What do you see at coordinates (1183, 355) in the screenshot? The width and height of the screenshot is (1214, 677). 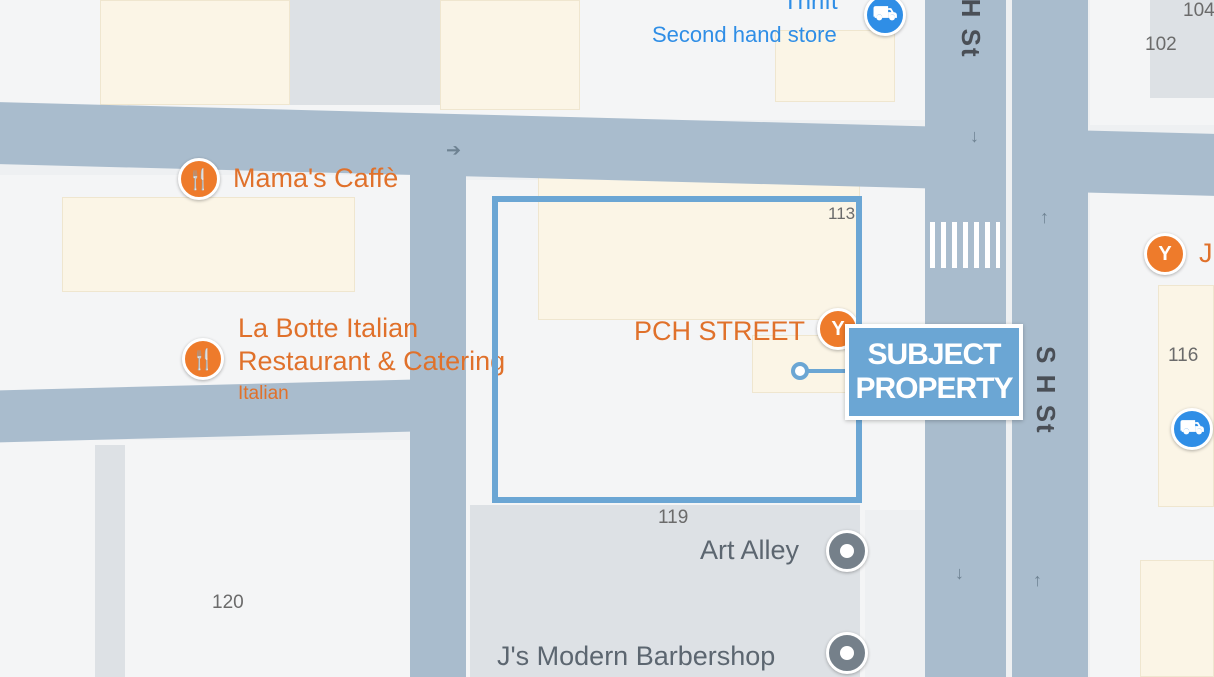 I see `lot-number: 116` at bounding box center [1183, 355].